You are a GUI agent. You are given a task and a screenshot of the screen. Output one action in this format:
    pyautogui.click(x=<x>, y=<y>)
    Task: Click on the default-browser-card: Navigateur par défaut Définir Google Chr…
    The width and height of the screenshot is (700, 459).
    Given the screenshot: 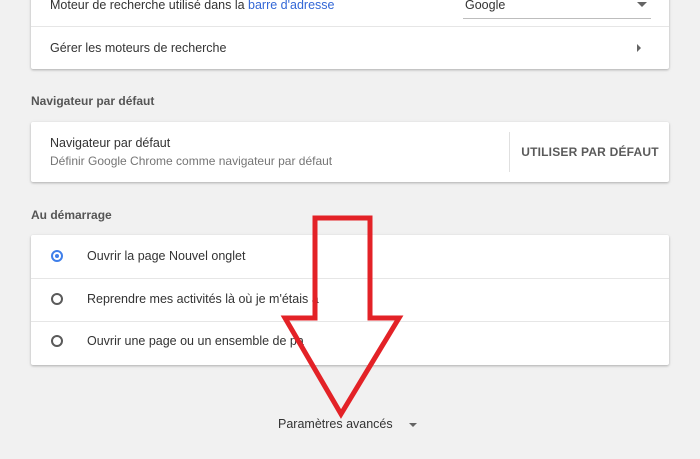 What is the action you would take?
    pyautogui.click(x=350, y=152)
    